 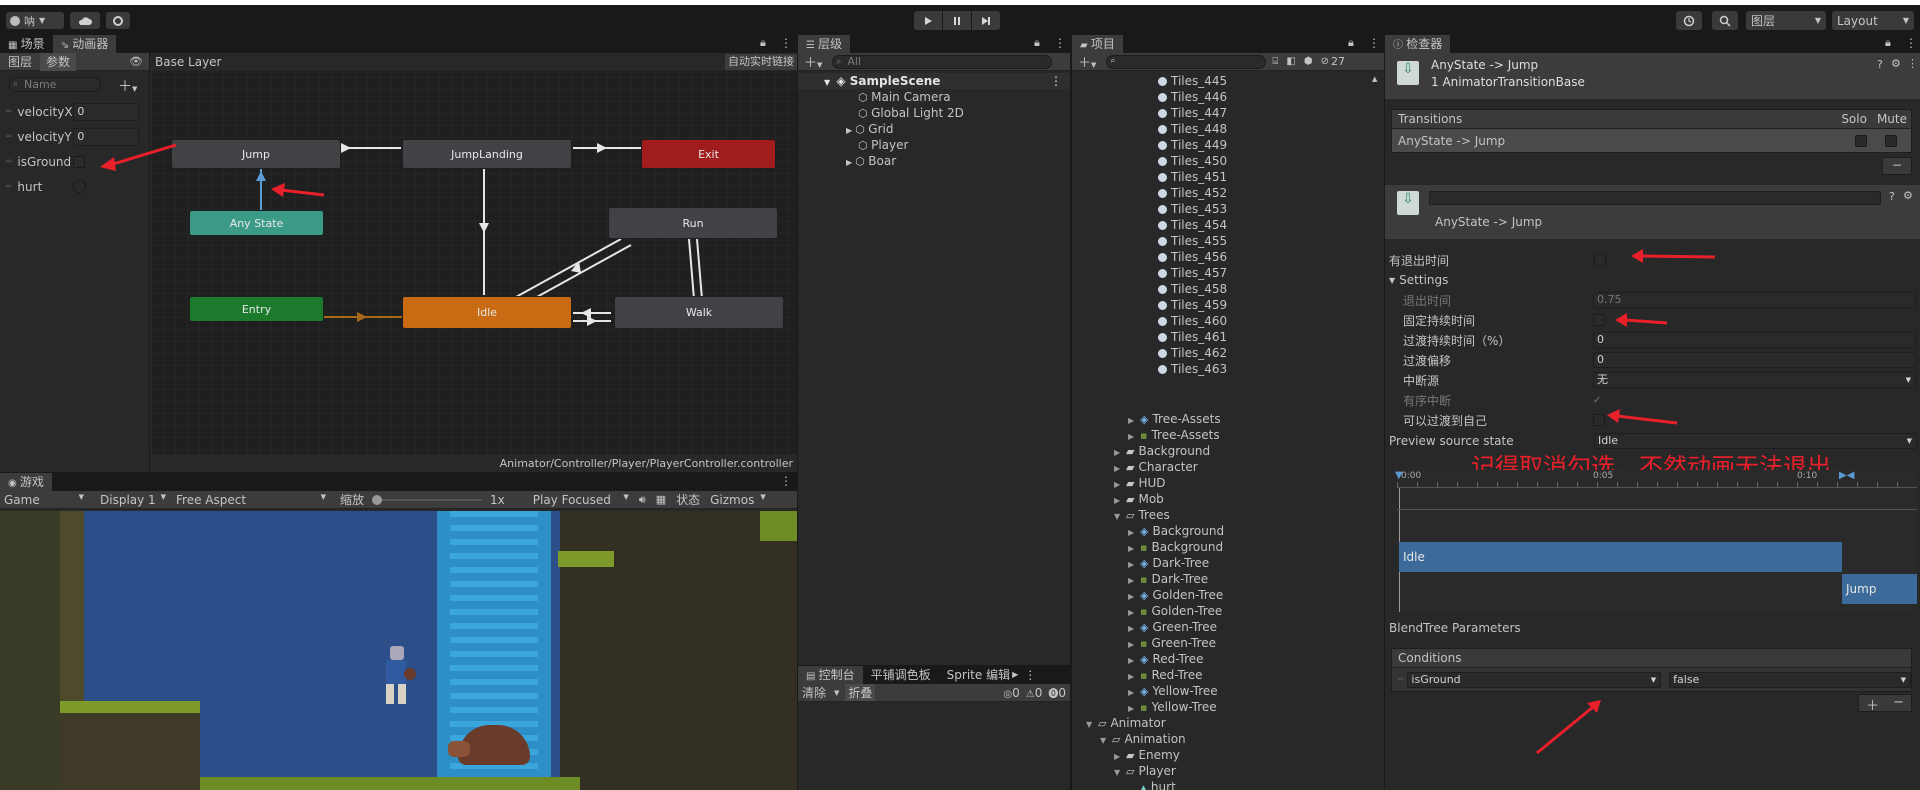 I want to click on project-item: ▶ ▰ Mob, so click(x=1222, y=499).